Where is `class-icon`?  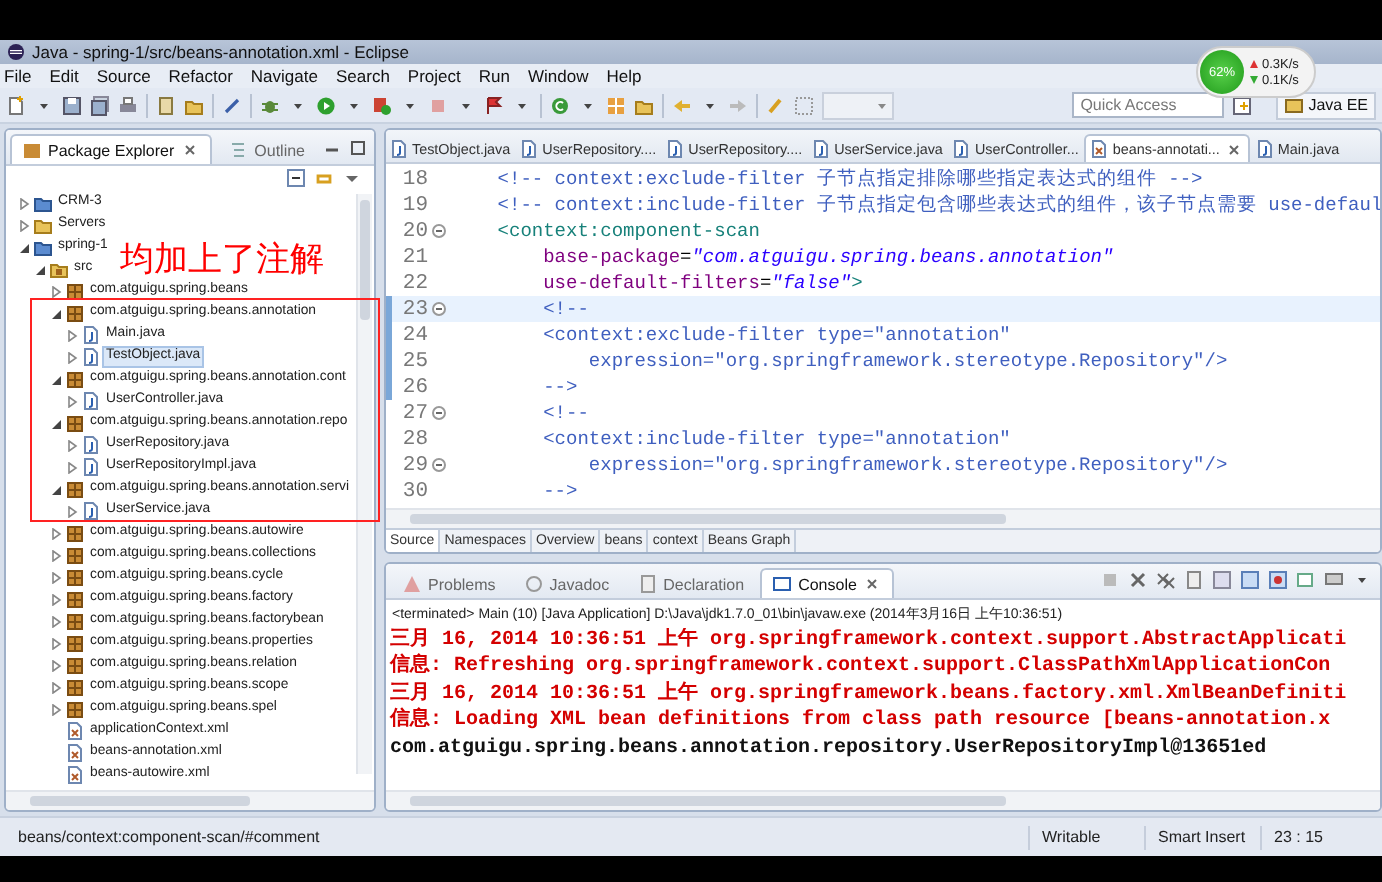
class-icon is located at coordinates (560, 105).